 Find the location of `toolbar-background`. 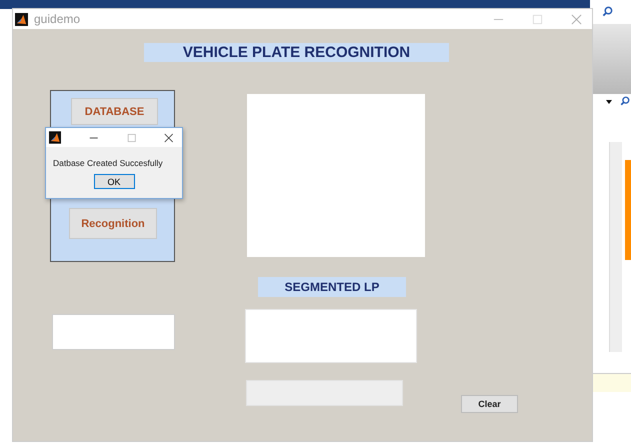

toolbar-background is located at coordinates (612, 59).